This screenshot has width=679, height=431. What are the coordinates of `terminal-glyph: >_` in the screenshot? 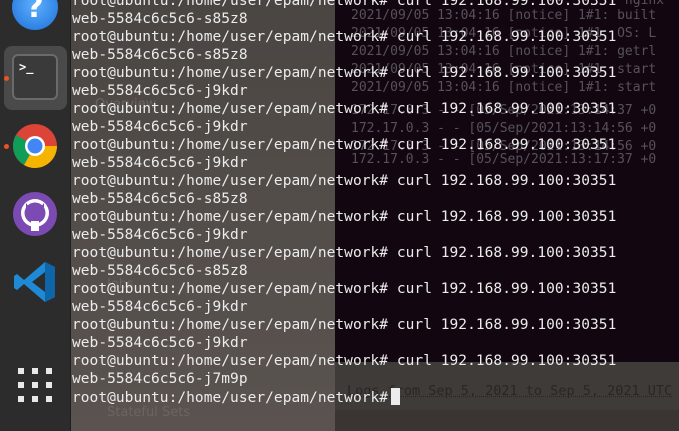 It's located at (26, 67).